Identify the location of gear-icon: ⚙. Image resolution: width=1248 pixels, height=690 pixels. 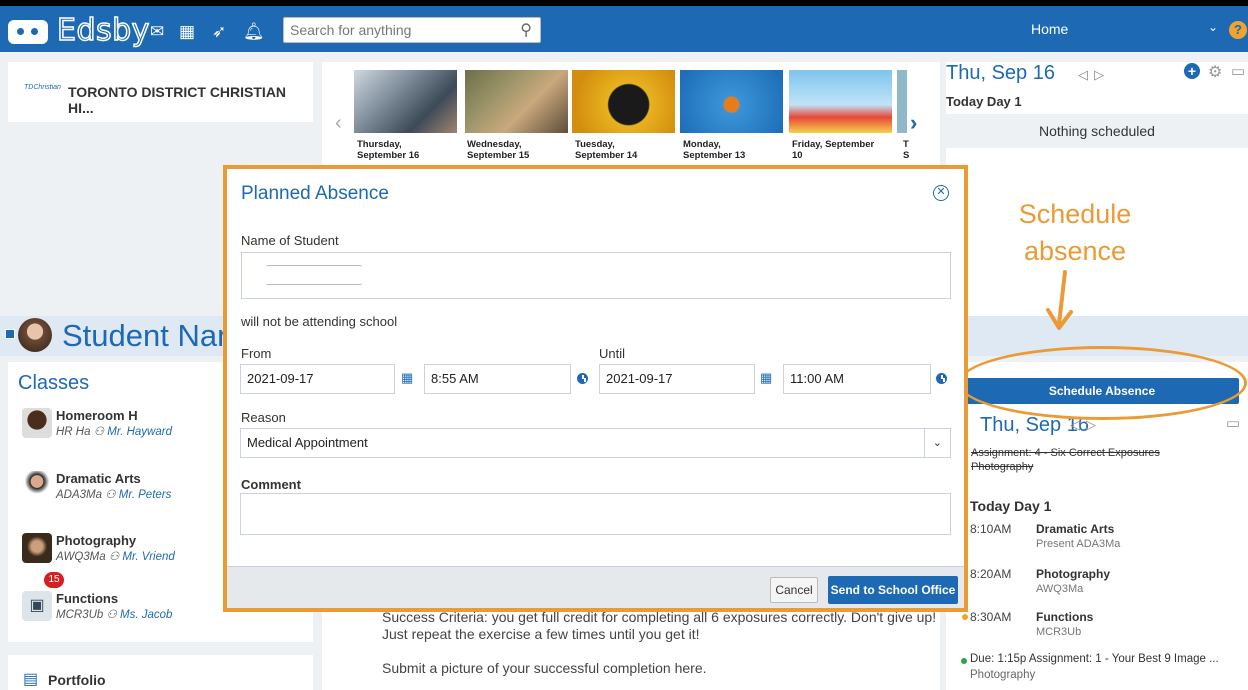
(1215, 72).